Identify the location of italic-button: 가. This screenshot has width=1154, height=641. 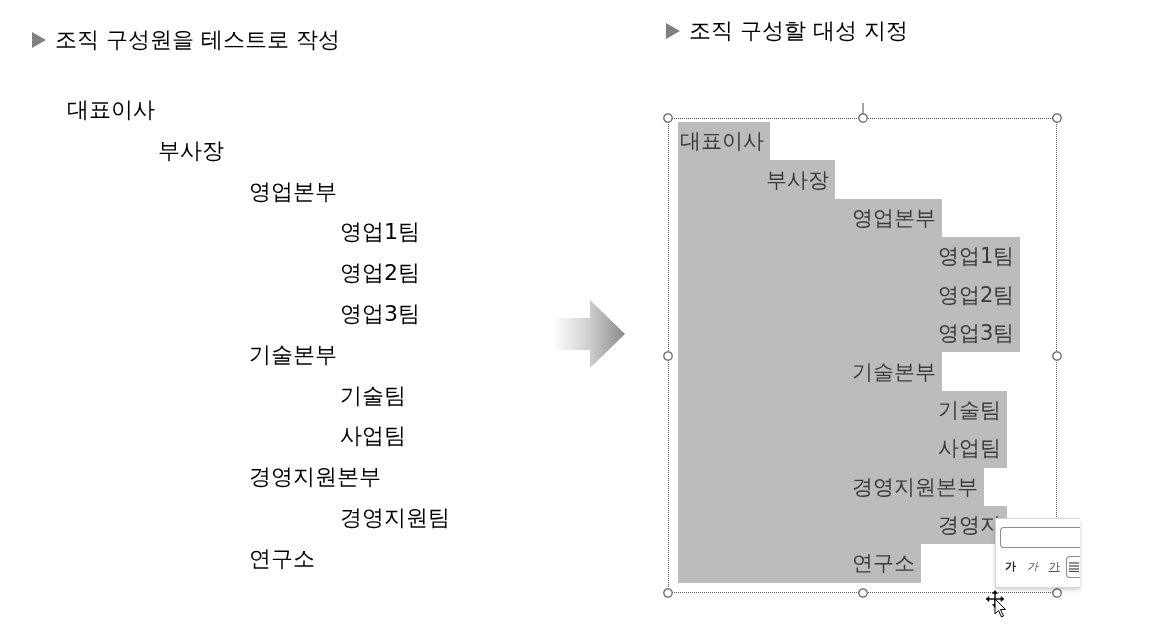
(1032, 567).